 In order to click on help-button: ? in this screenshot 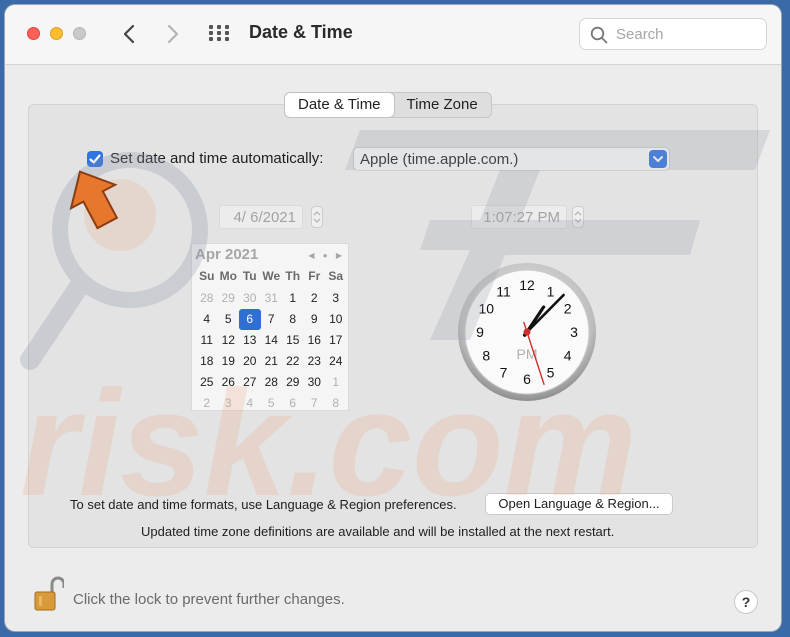, I will do `click(746, 602)`.